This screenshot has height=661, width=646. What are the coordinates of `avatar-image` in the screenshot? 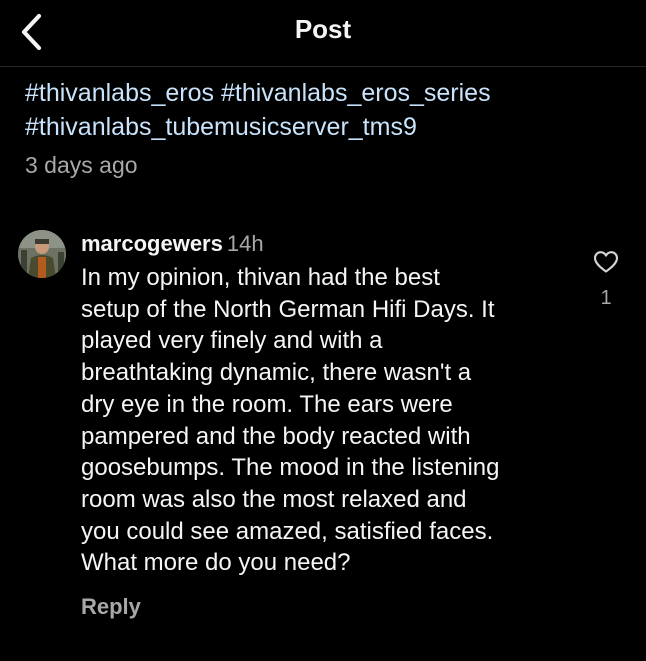 It's located at (42, 254).